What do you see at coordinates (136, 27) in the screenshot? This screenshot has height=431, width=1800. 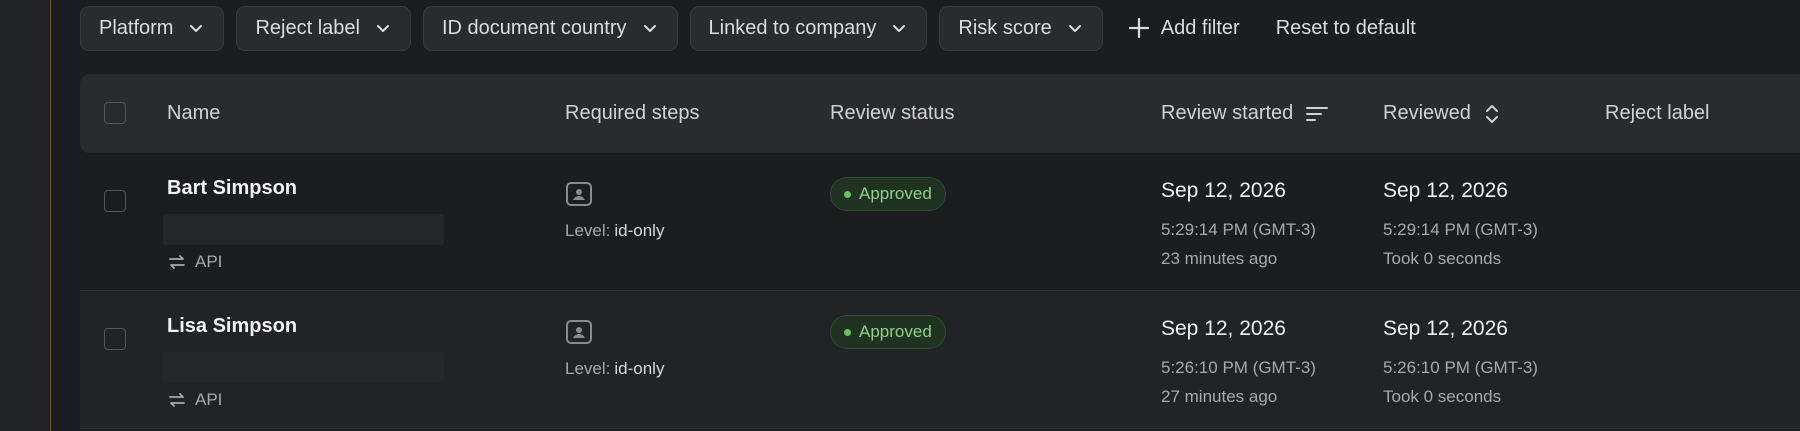 I see `filter-chip-label: Platform` at bounding box center [136, 27].